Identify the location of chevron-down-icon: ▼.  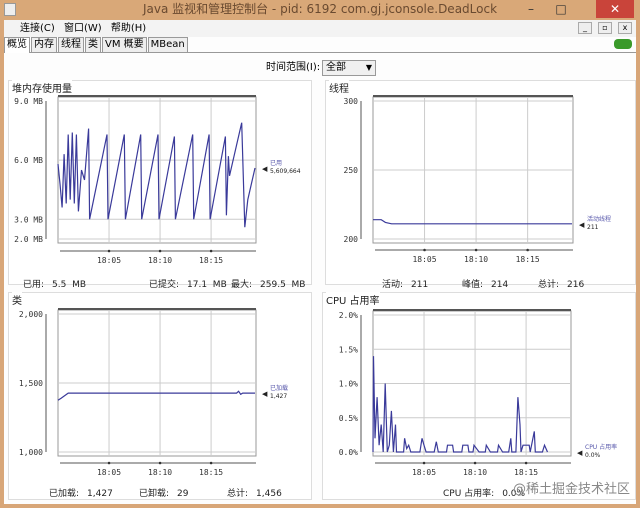
(368, 67).